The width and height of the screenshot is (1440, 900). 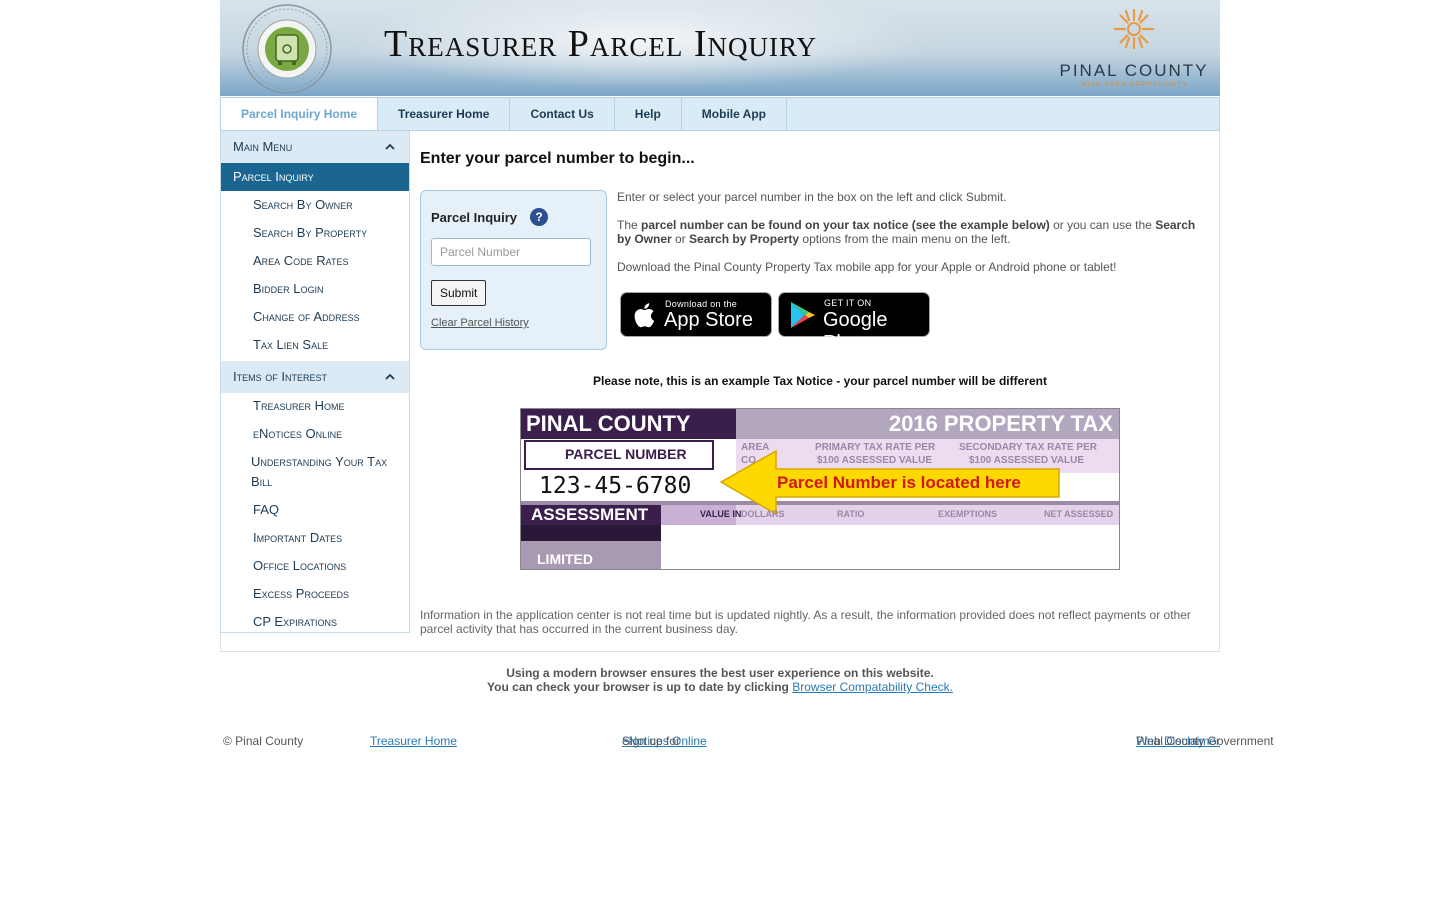 What do you see at coordinates (263, 741) in the screenshot?
I see `footer-copyright: © Pinal County` at bounding box center [263, 741].